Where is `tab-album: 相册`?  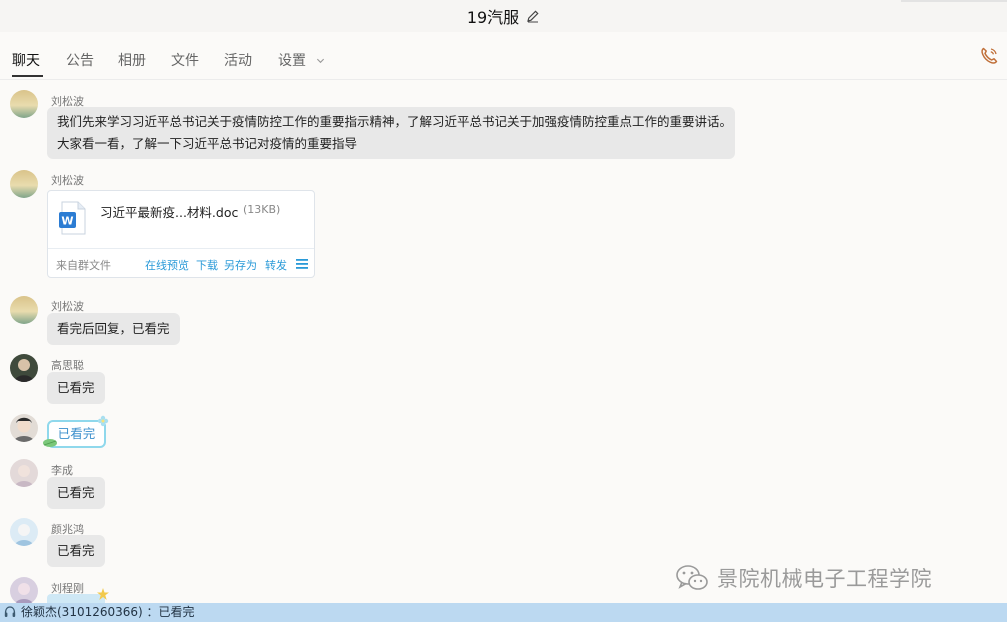 tab-album: 相册 is located at coordinates (132, 60).